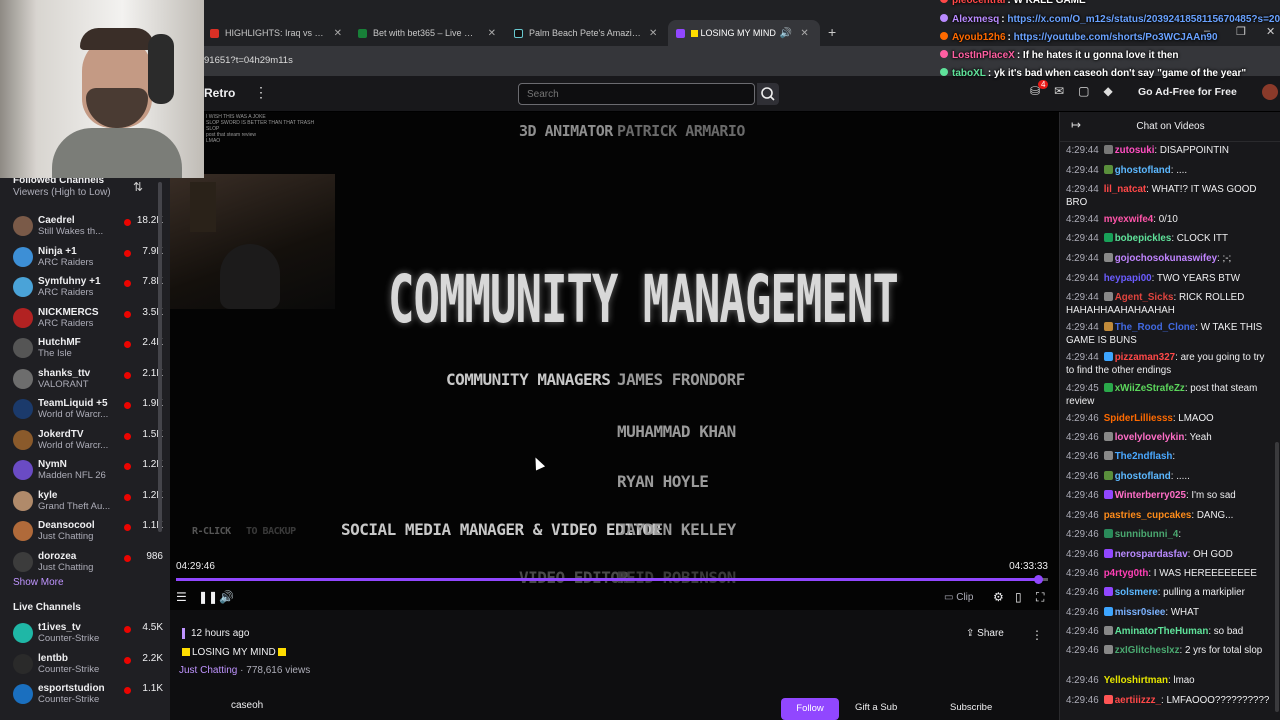 This screenshot has width=1280, height=720. What do you see at coordinates (208, 670) in the screenshot?
I see `category-text: Just Chatting` at bounding box center [208, 670].